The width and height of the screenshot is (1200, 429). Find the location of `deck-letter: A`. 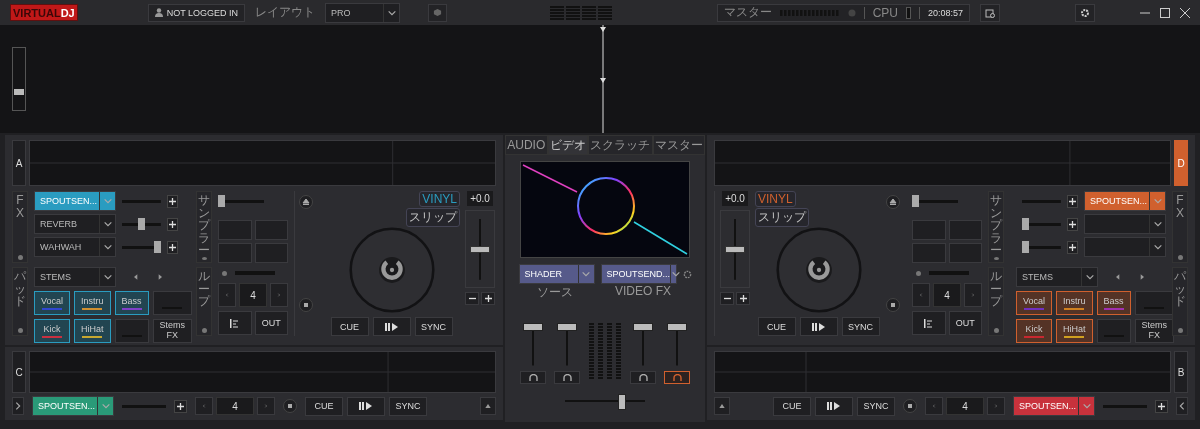

deck-letter: A is located at coordinates (19, 163).